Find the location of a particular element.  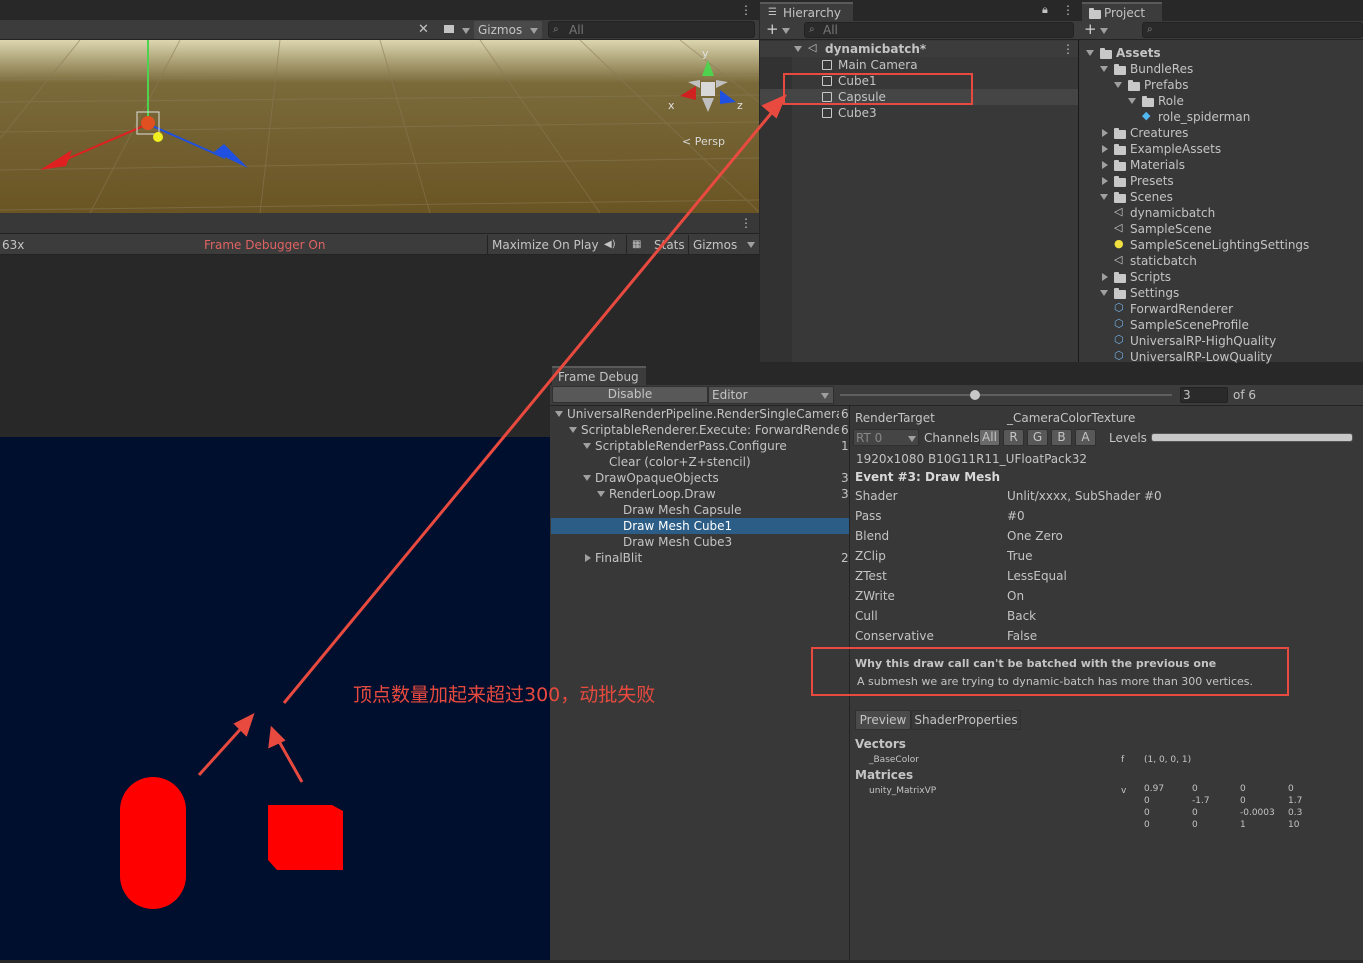

annotation-note: 顶点数量加起来超过300，动批失败 is located at coordinates (504, 695).